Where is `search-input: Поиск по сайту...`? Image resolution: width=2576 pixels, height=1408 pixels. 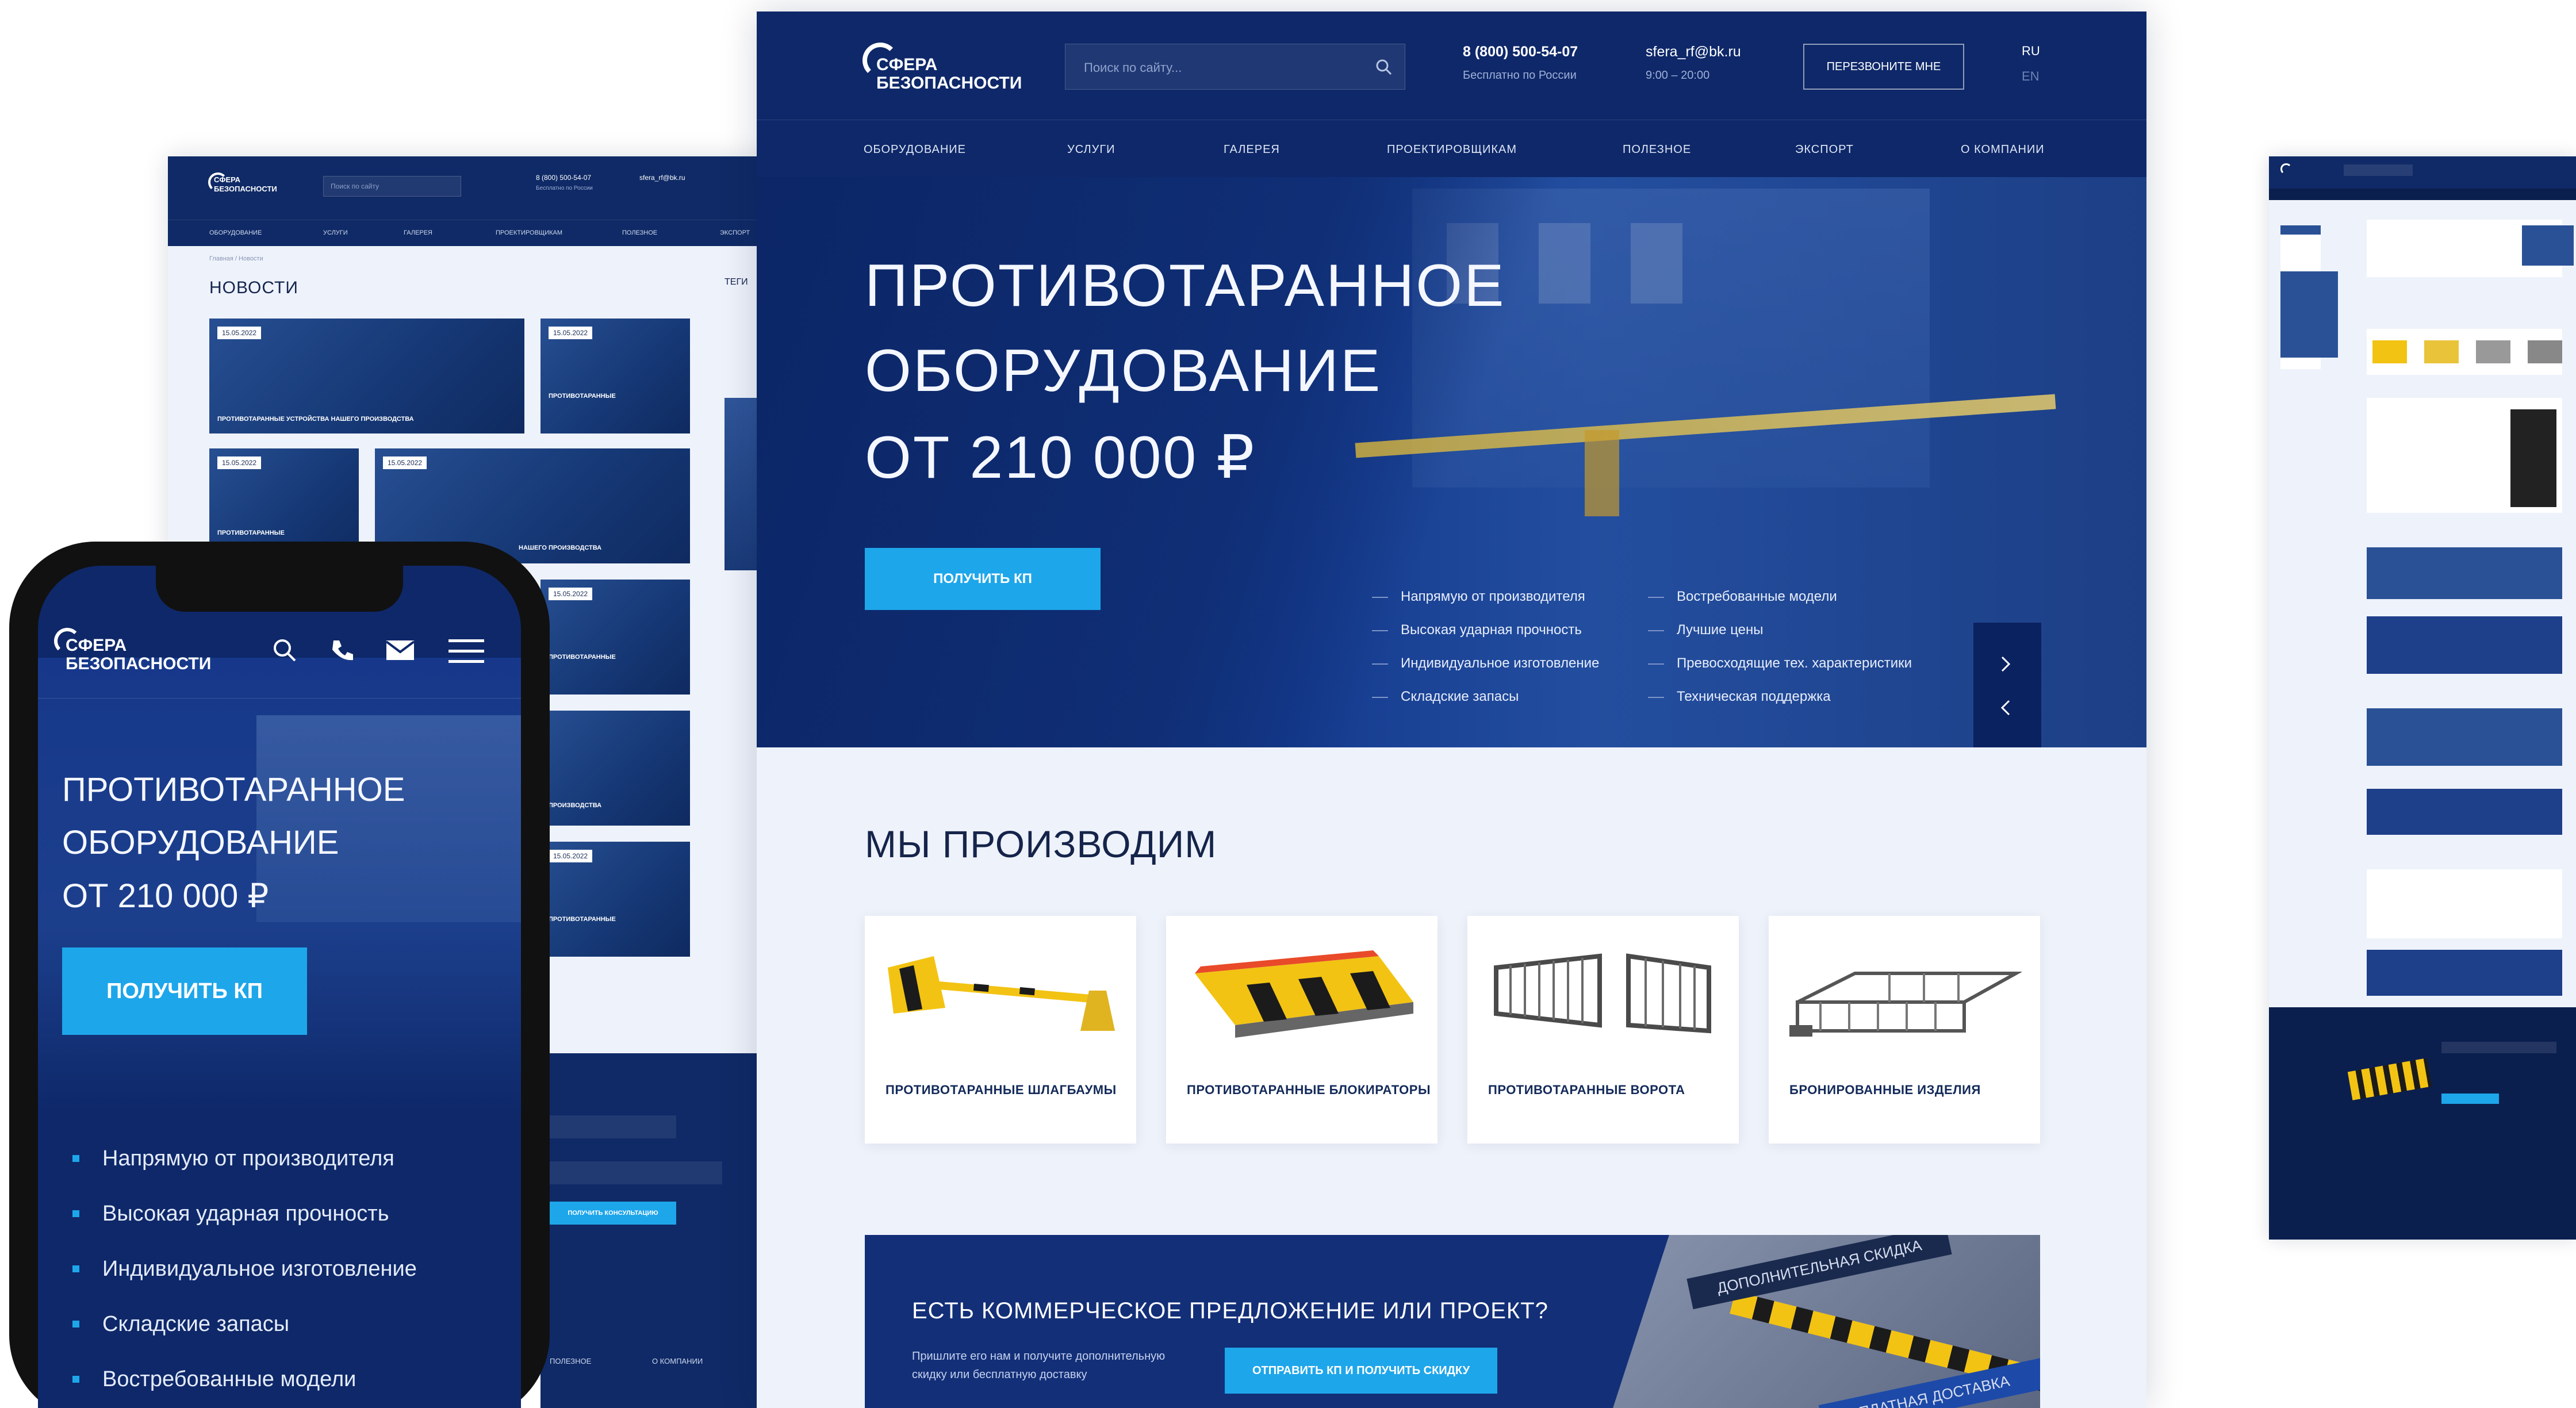 search-input: Поиск по сайту... is located at coordinates (1235, 67).